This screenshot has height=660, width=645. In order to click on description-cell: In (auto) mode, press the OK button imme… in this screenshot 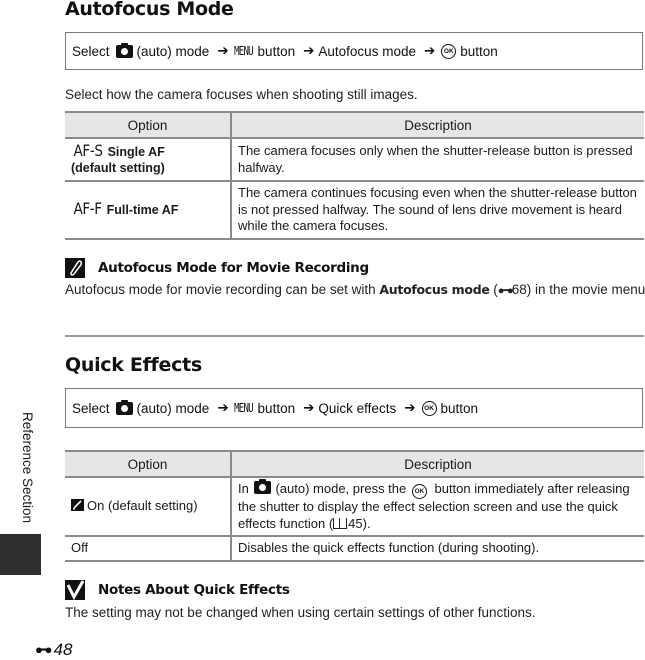, I will do `click(437, 507)`.